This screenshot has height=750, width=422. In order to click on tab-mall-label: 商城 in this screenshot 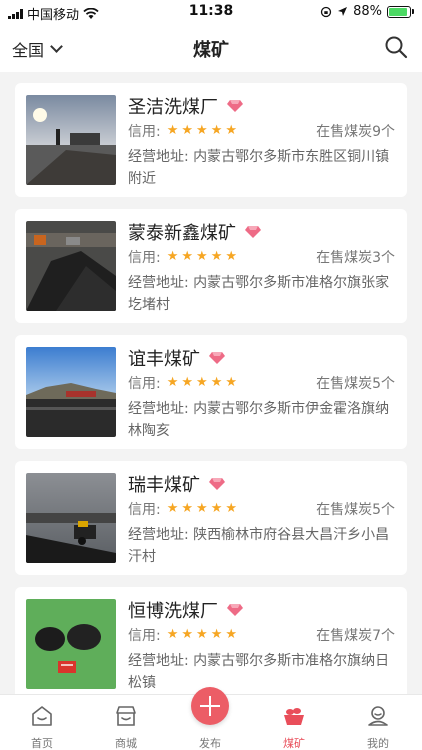, I will do `click(126, 743)`.